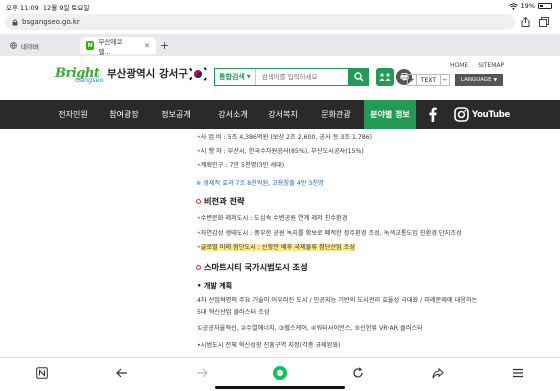 The width and height of the screenshot is (560, 391). What do you see at coordinates (202, 373) in the screenshot?
I see `forward-icon` at bounding box center [202, 373].